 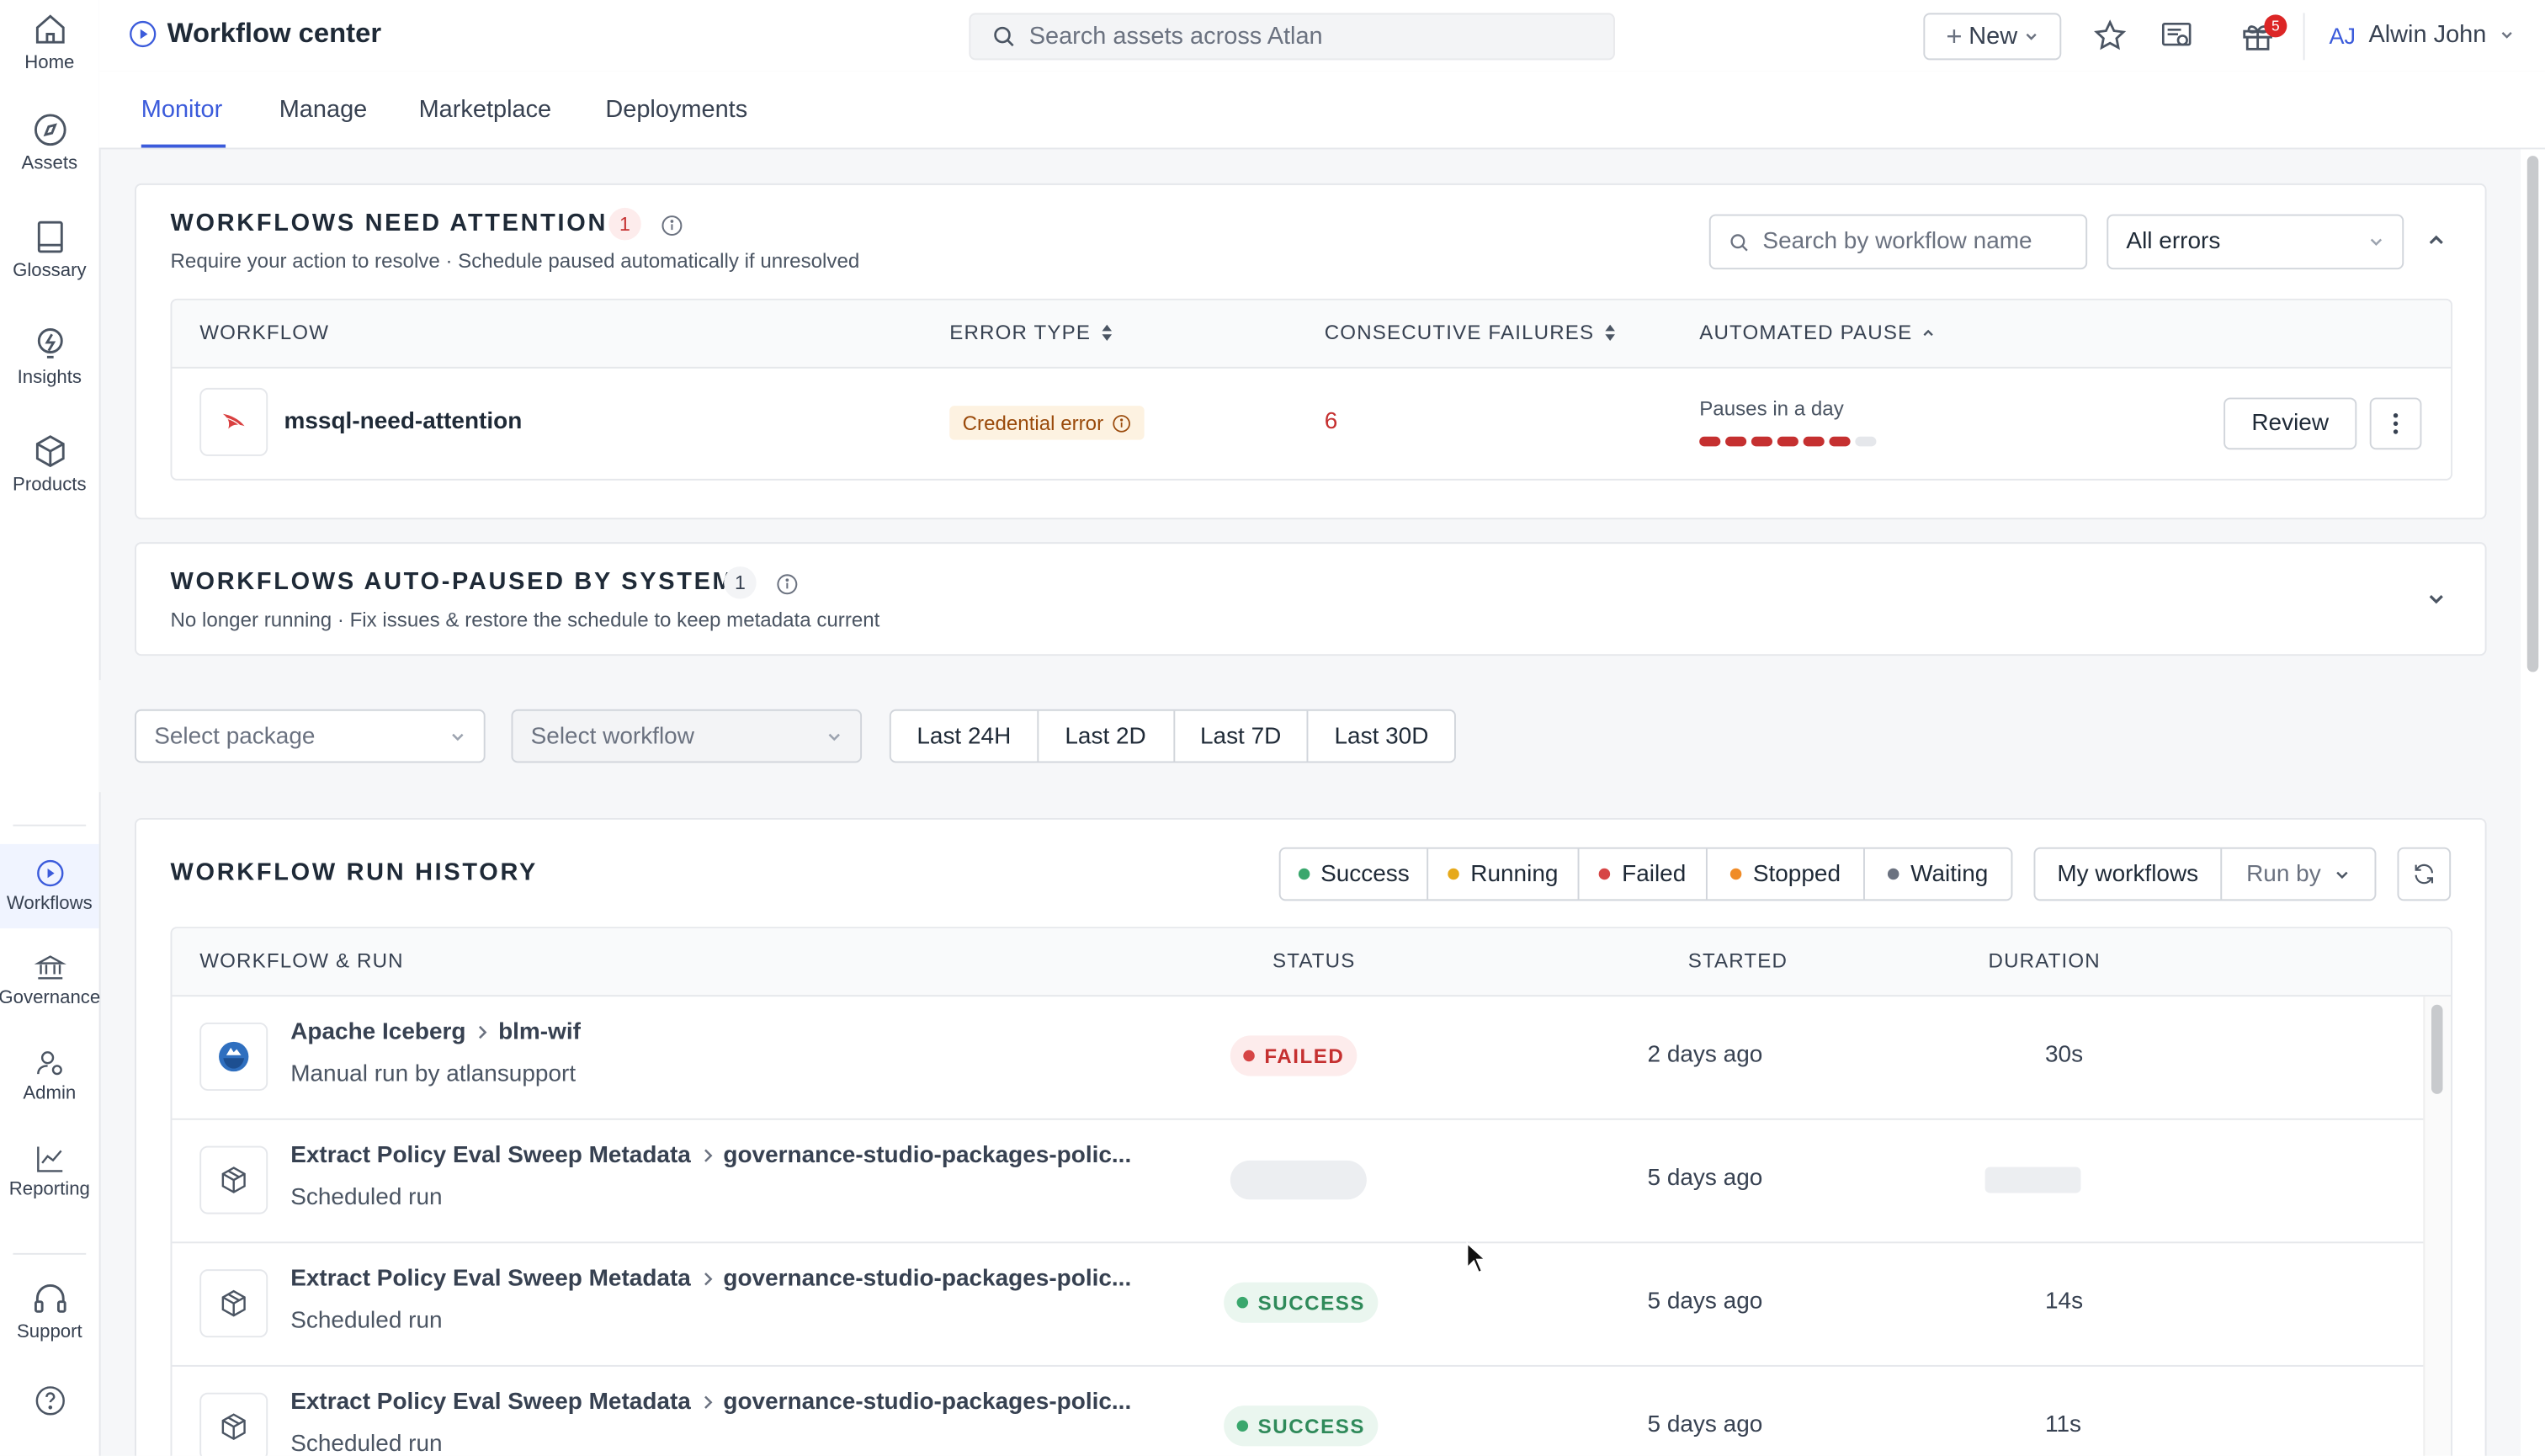 I want to click on nav-workflows: Workflows, so click(x=50, y=886).